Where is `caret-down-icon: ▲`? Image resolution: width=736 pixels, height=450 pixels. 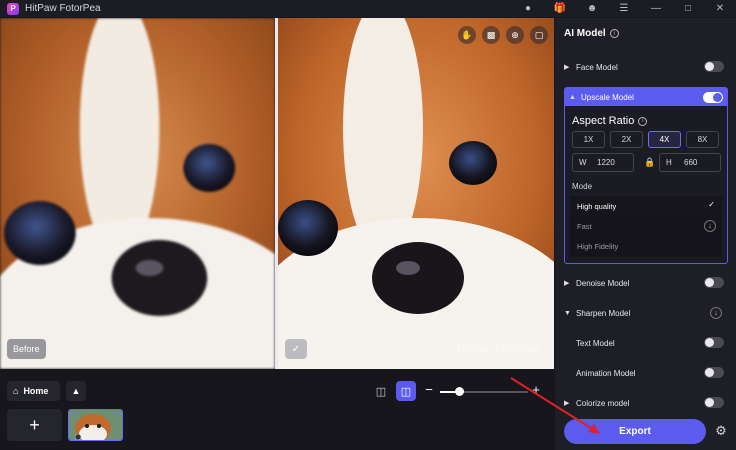 caret-down-icon: ▲ is located at coordinates (572, 97).